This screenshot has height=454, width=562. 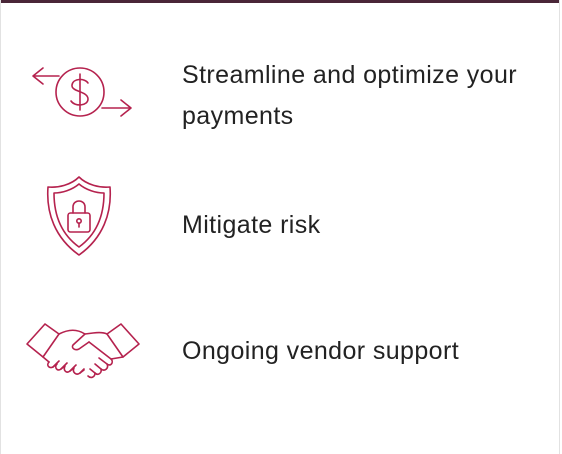 What do you see at coordinates (251, 225) in the screenshot?
I see `feature-label: Mitigate risk` at bounding box center [251, 225].